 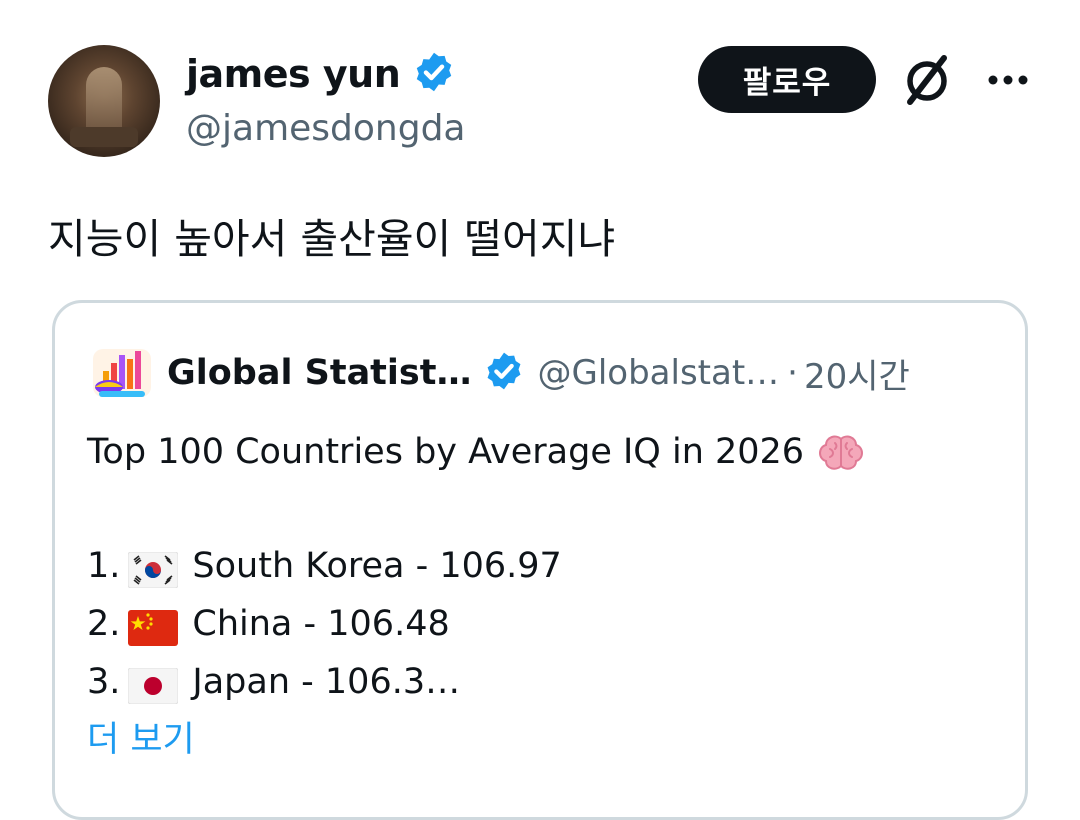 What do you see at coordinates (141, 740) in the screenshot?
I see `show-more-link: 더 보기` at bounding box center [141, 740].